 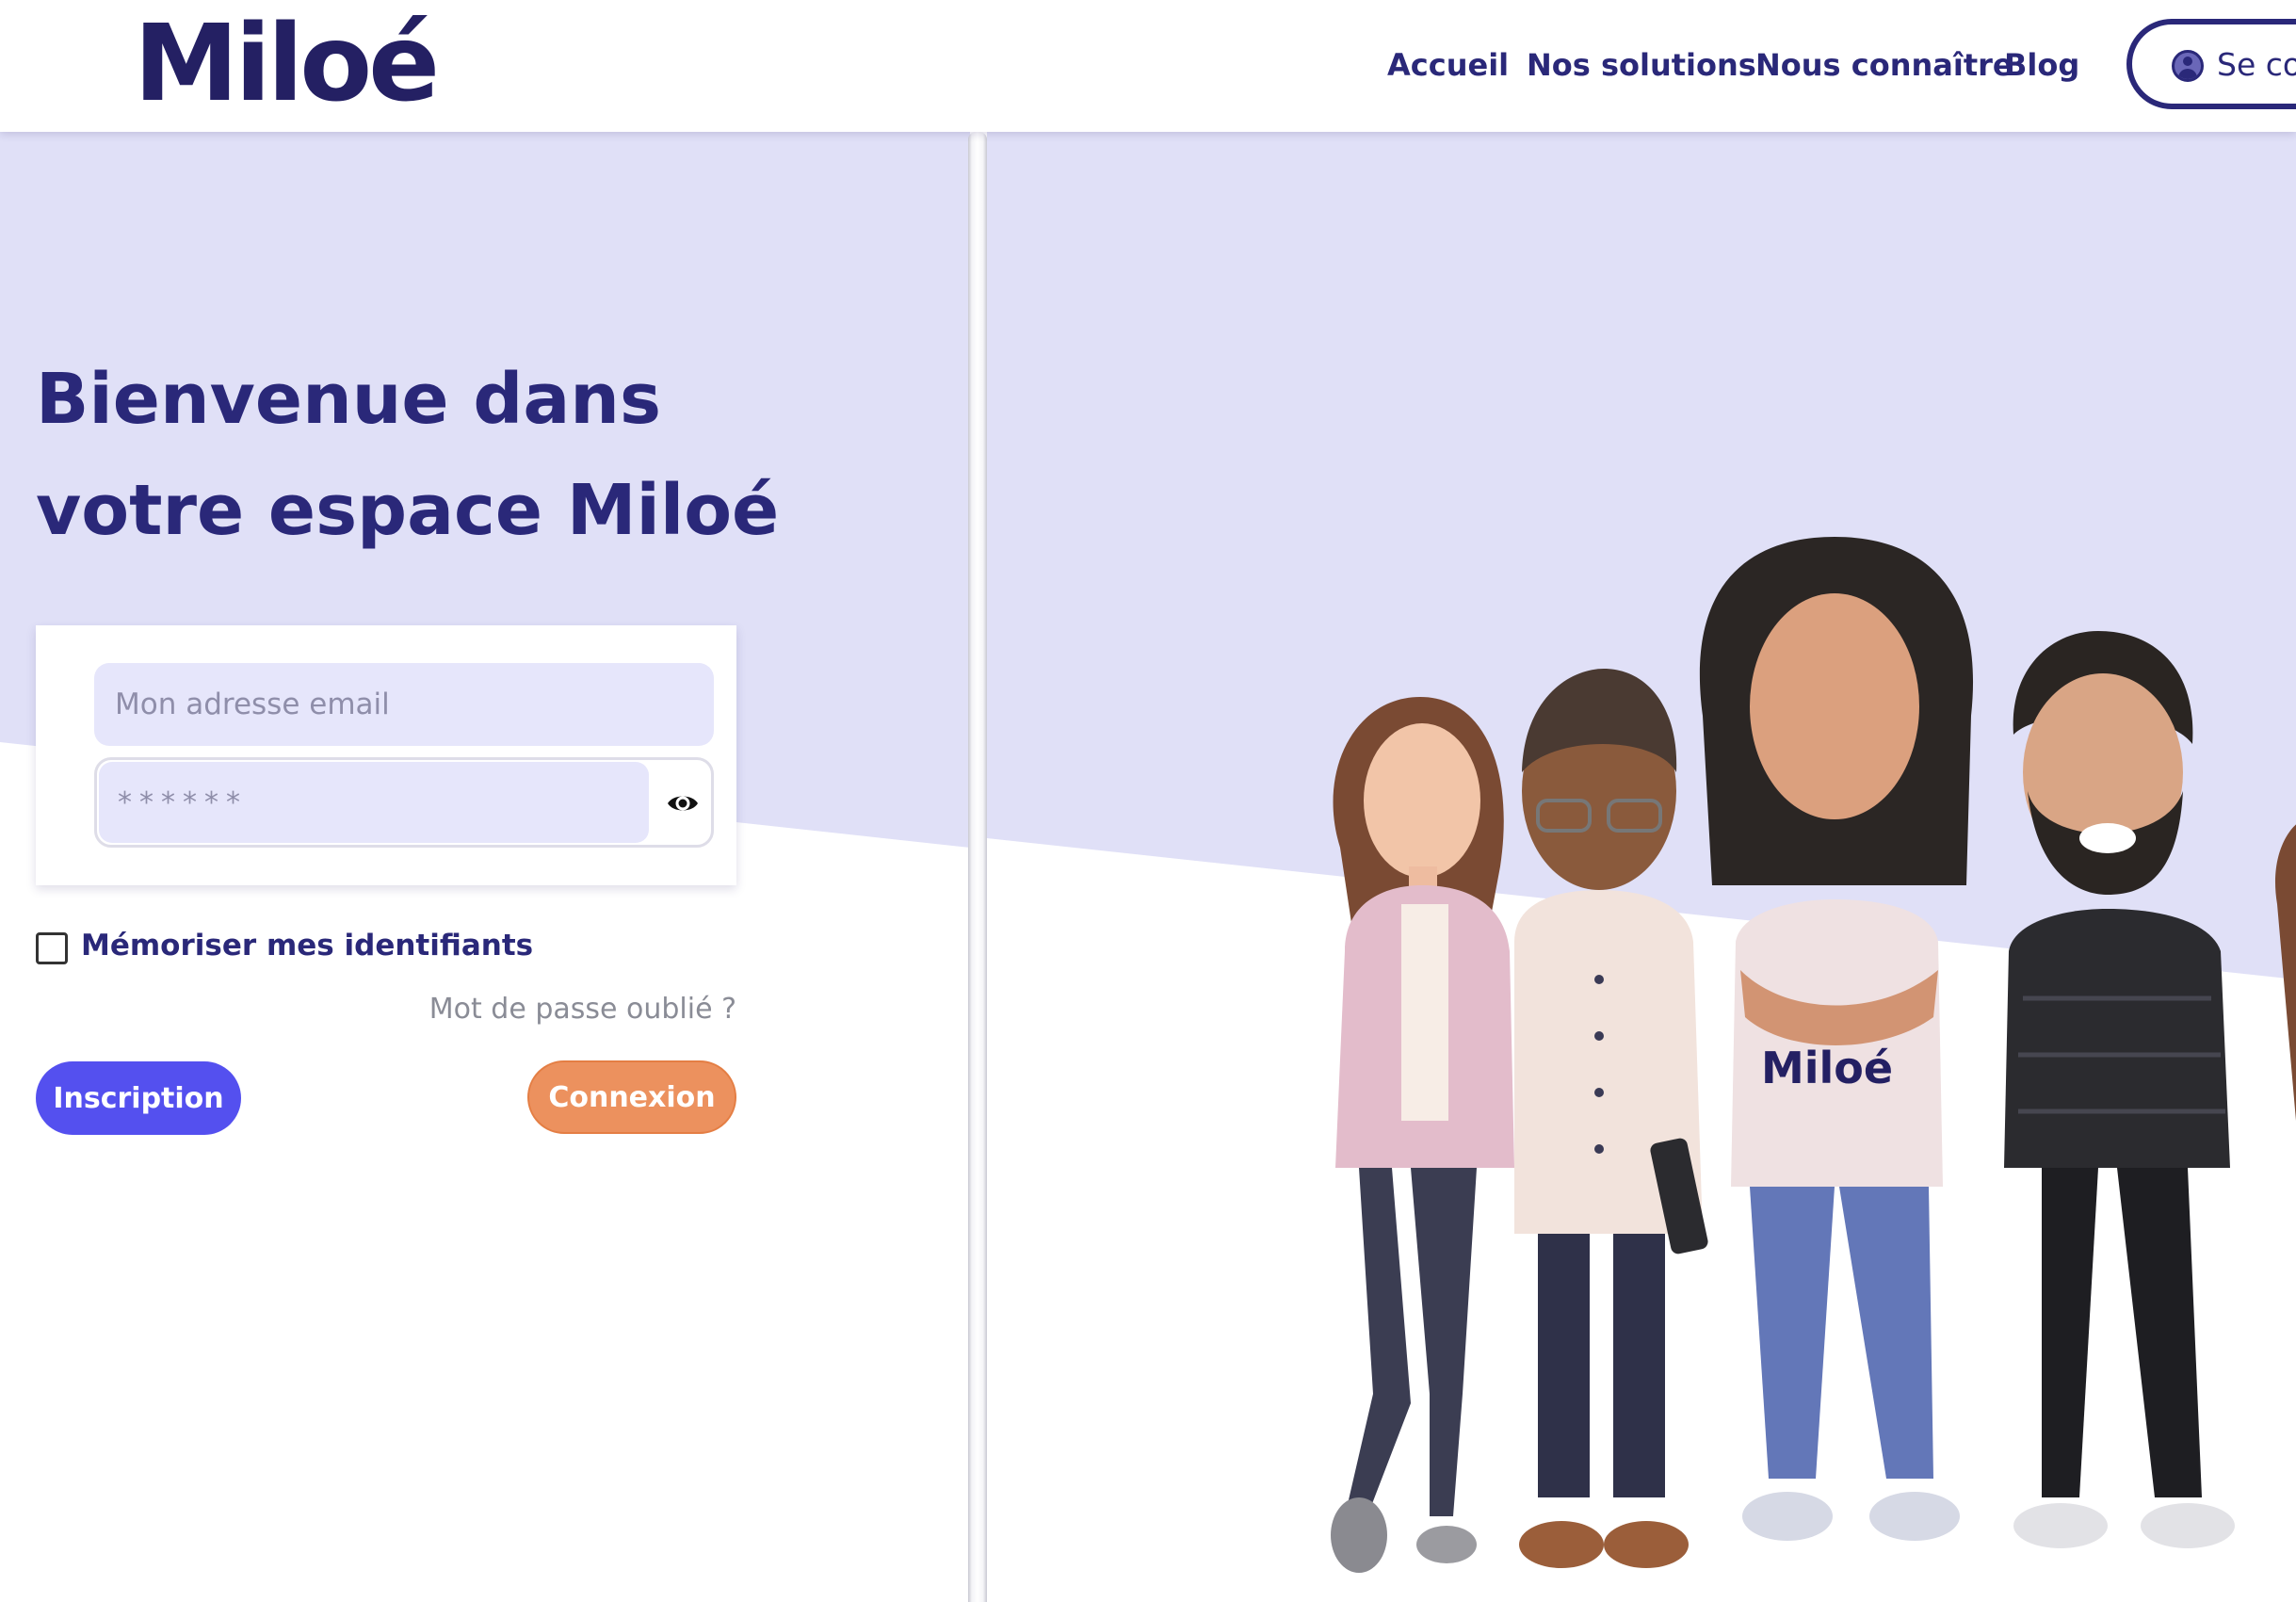 What do you see at coordinates (582, 1009) in the screenshot?
I see `forgot-password-link: Mot de passe oublié ?` at bounding box center [582, 1009].